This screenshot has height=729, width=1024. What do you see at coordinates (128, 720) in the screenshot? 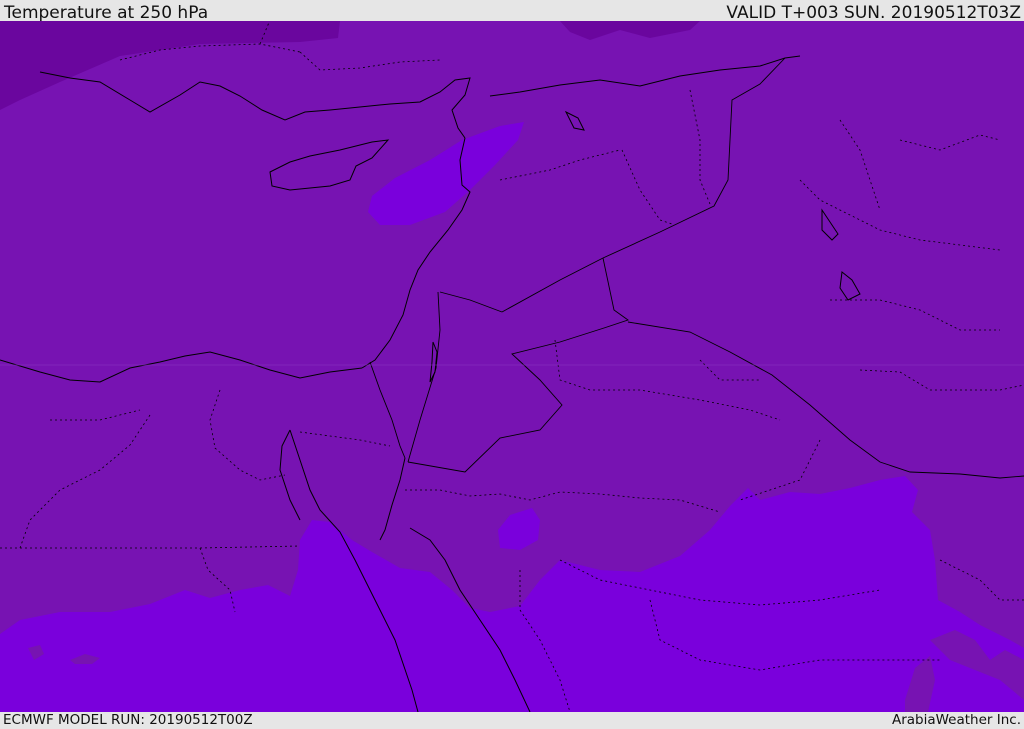
I see `model-run-label: ECMWF MODEL RUN: 20190512T00Z` at bounding box center [128, 720].